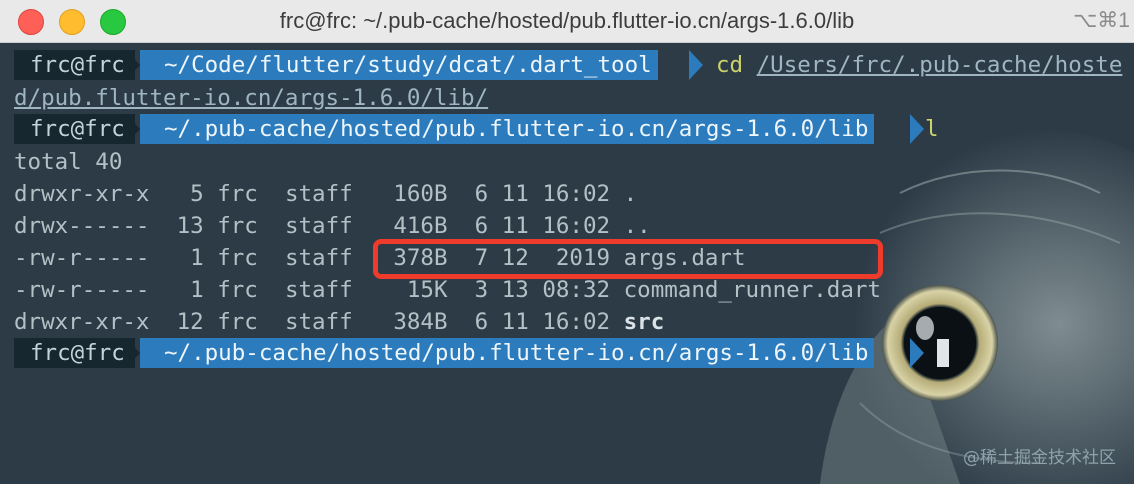  Describe the element at coordinates (420, 226) in the screenshot. I see `size: 416B` at that location.